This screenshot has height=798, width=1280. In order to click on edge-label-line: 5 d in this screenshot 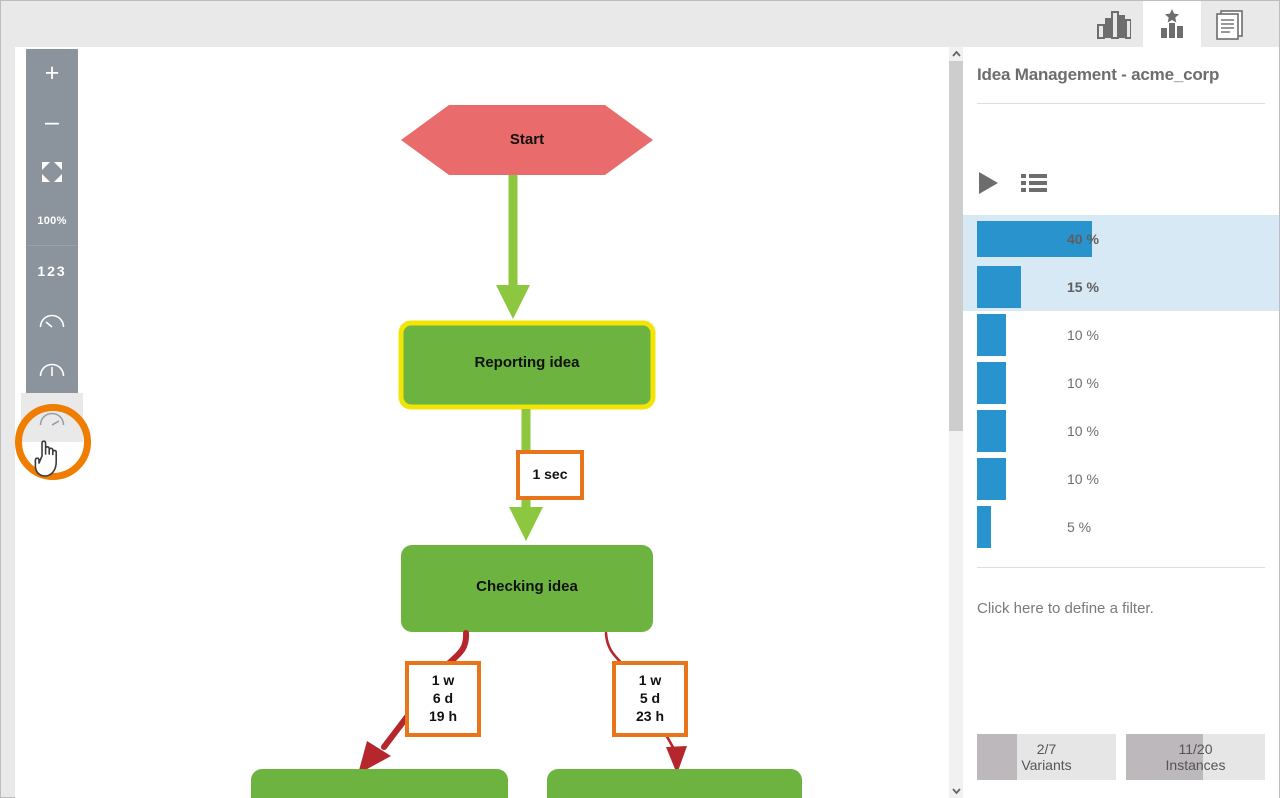, I will do `click(650, 698)`.